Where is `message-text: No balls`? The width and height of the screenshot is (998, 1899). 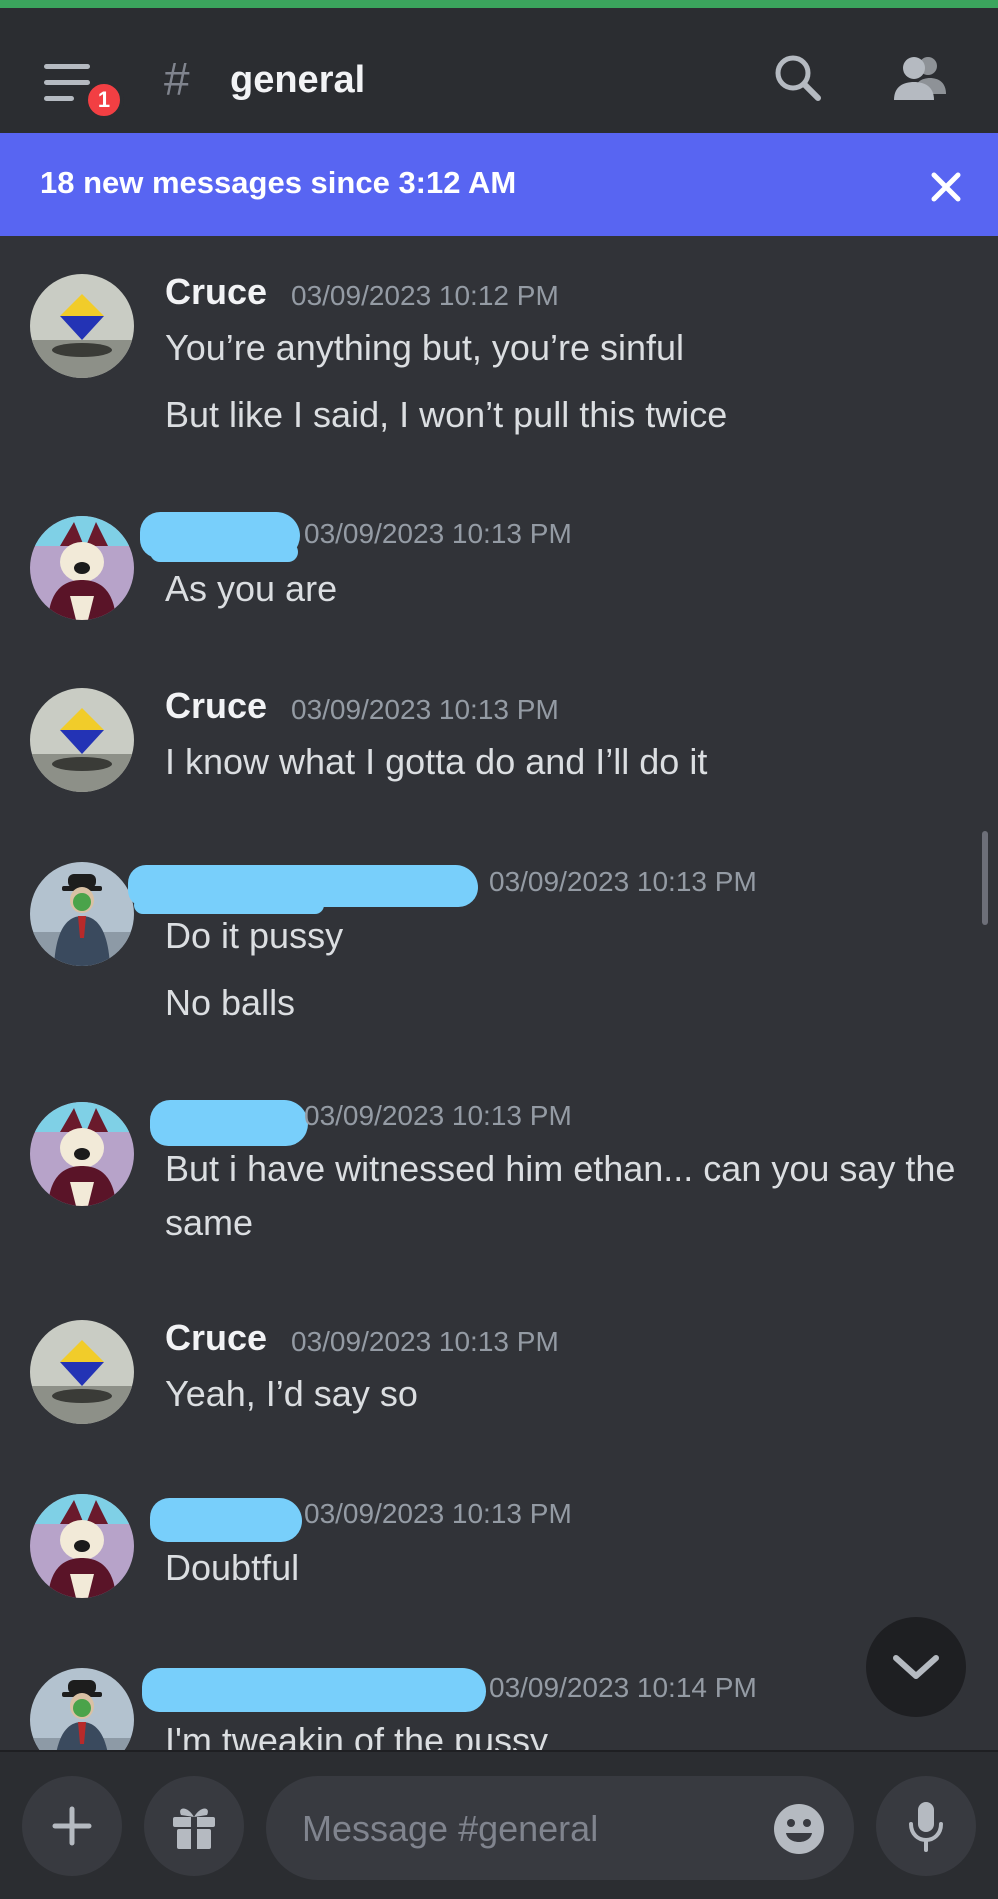 message-text: No balls is located at coordinates (230, 1002).